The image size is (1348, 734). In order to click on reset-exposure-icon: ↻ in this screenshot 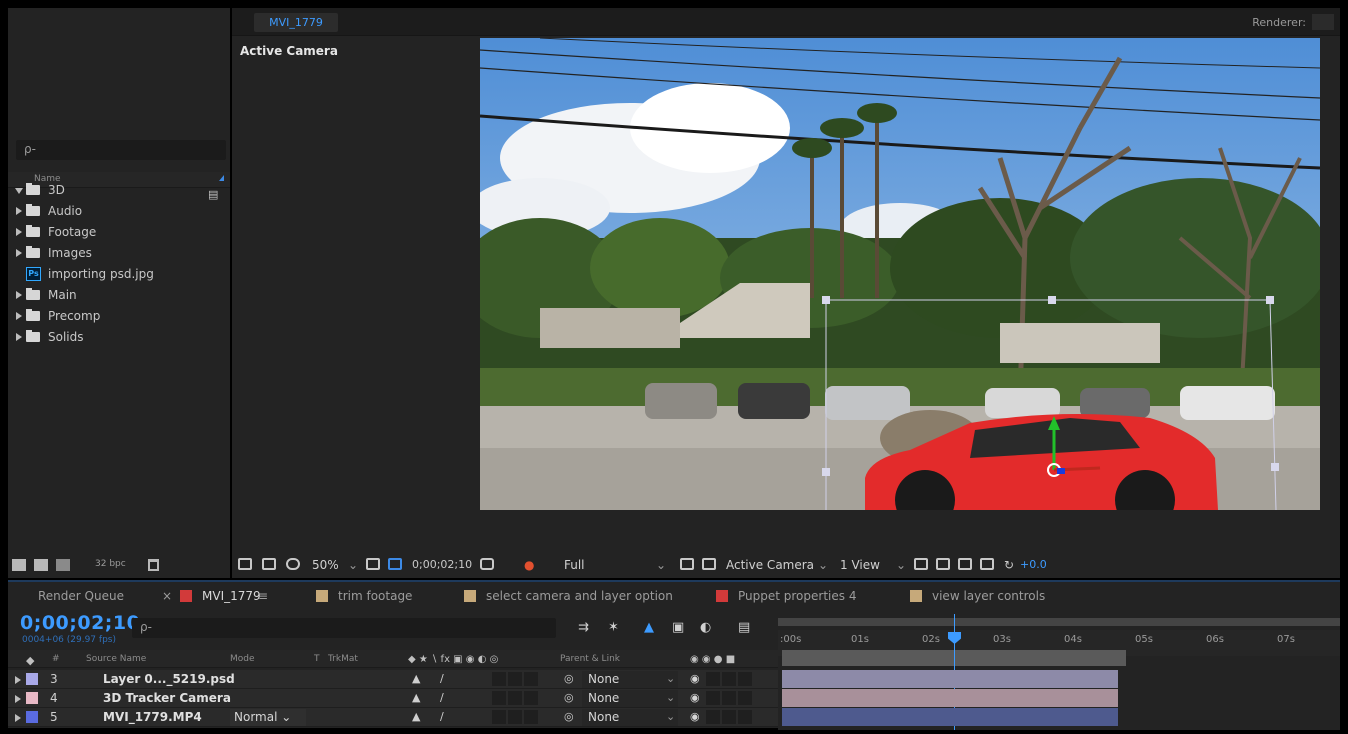, I will do `click(1009, 565)`.